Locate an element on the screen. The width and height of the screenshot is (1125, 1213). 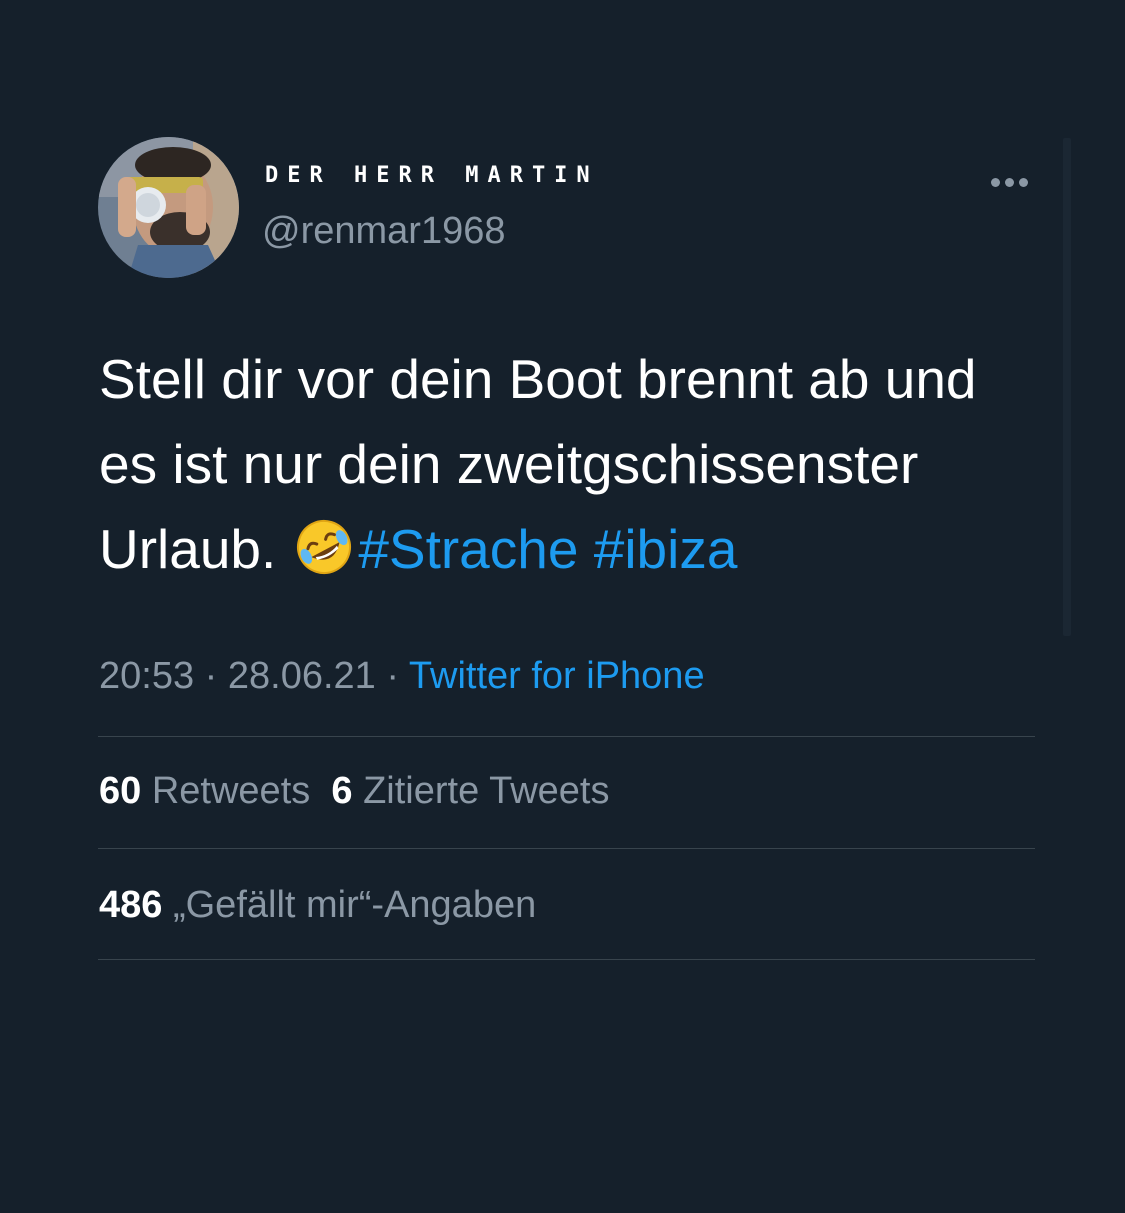
hashtag-link: #ibiza is located at coordinates (666, 549).